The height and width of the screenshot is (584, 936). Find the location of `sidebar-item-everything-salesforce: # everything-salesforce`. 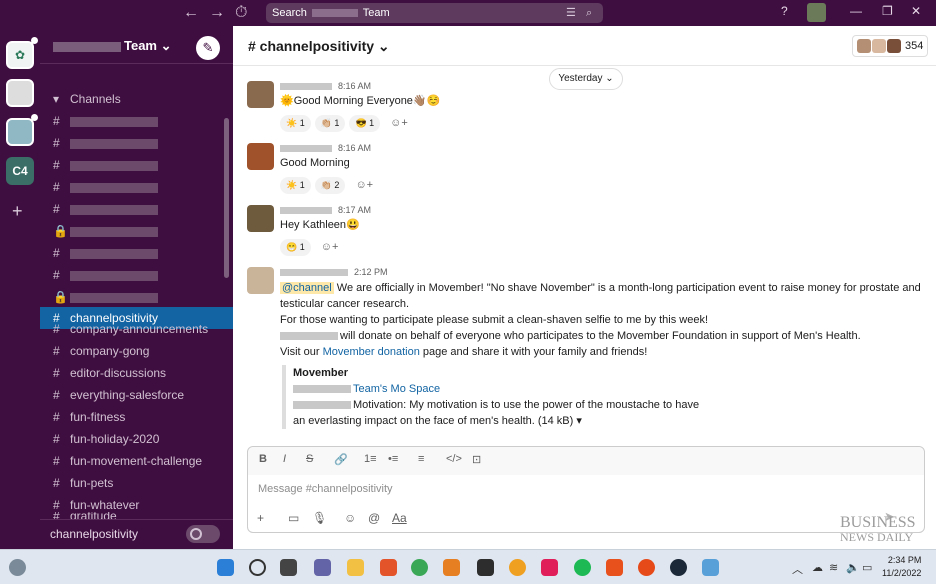

sidebar-item-everything-salesforce: # everything-salesforce is located at coordinates (136, 395).